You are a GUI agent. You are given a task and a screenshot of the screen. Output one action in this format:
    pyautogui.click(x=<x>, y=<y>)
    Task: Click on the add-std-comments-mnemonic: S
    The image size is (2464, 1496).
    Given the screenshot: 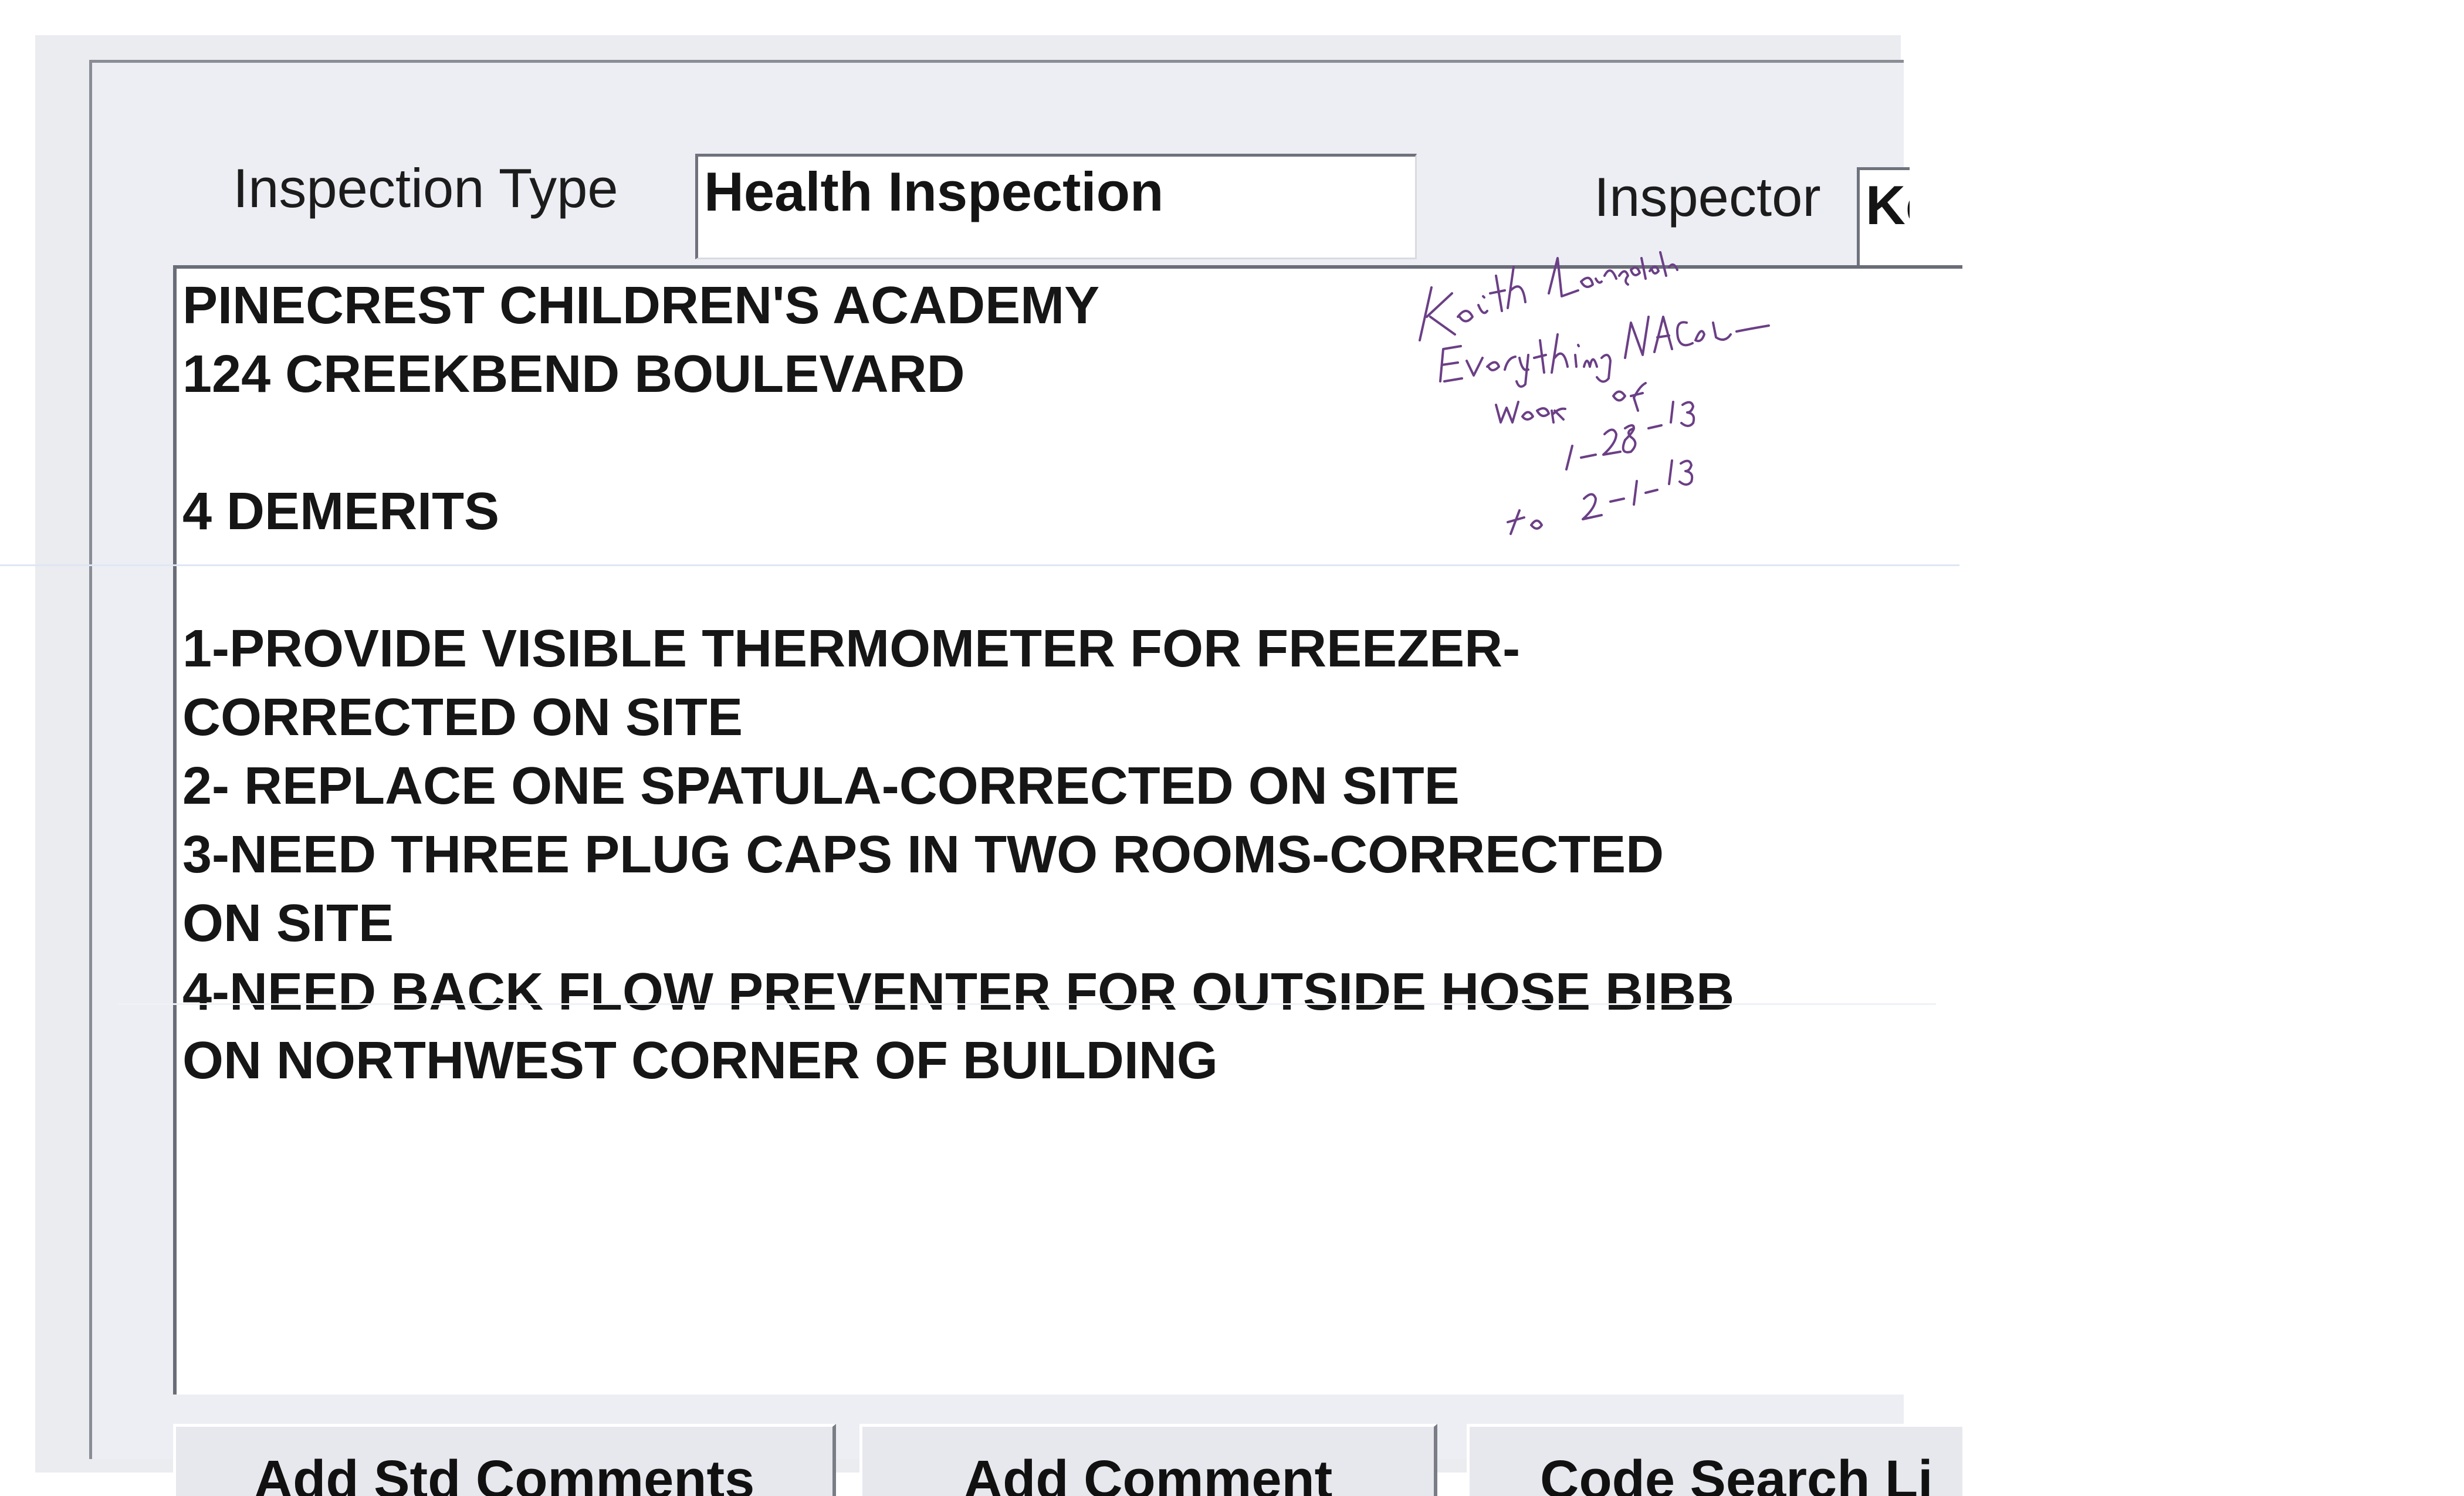 What is the action you would take?
    pyautogui.click(x=392, y=1473)
    